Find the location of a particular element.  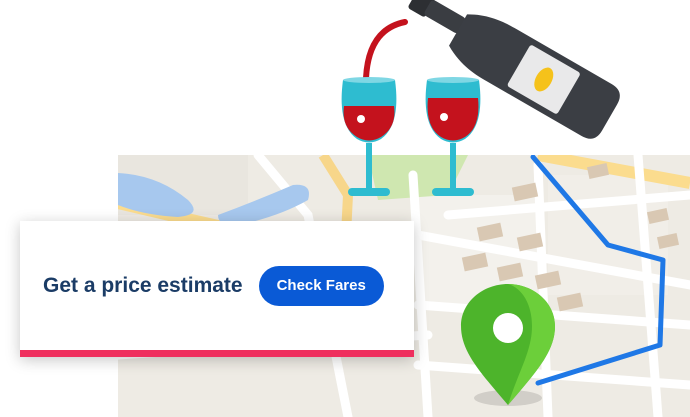

location-pin-icon is located at coordinates (508, 345).